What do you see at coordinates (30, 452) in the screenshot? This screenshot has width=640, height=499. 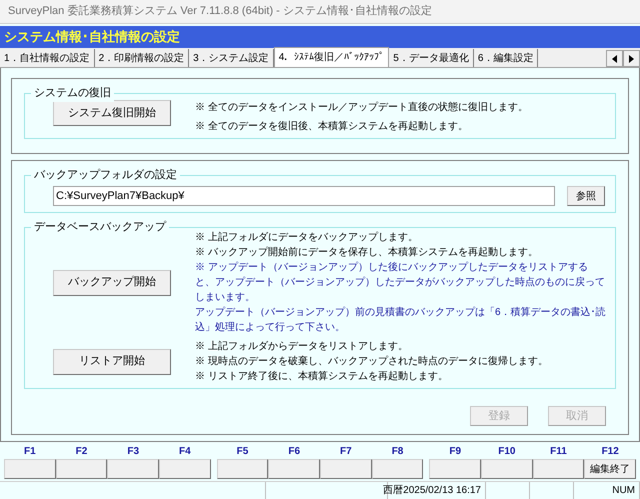 I see `function-key-label: F1` at bounding box center [30, 452].